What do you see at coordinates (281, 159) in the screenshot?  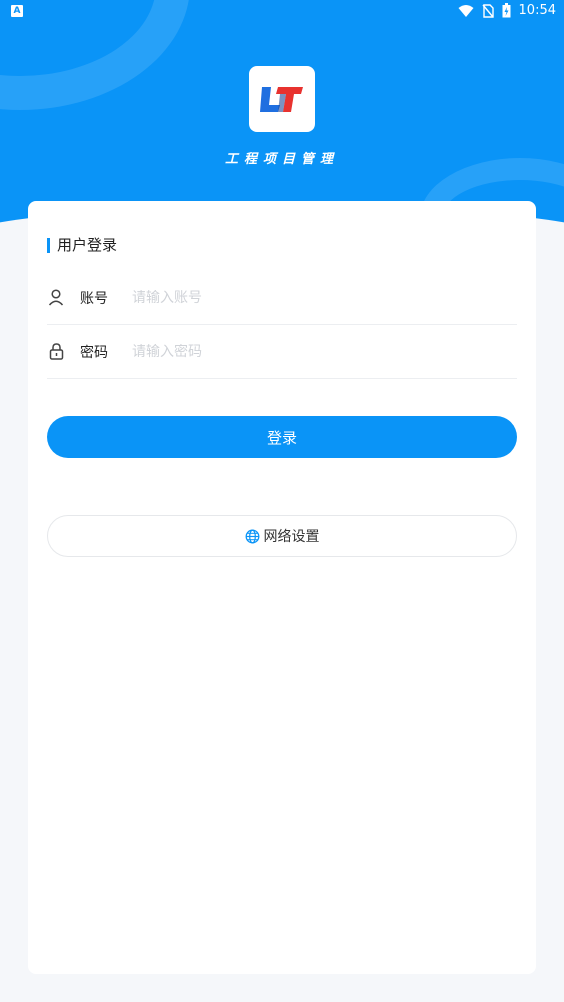 I see `app-name: 工程项目管理` at bounding box center [281, 159].